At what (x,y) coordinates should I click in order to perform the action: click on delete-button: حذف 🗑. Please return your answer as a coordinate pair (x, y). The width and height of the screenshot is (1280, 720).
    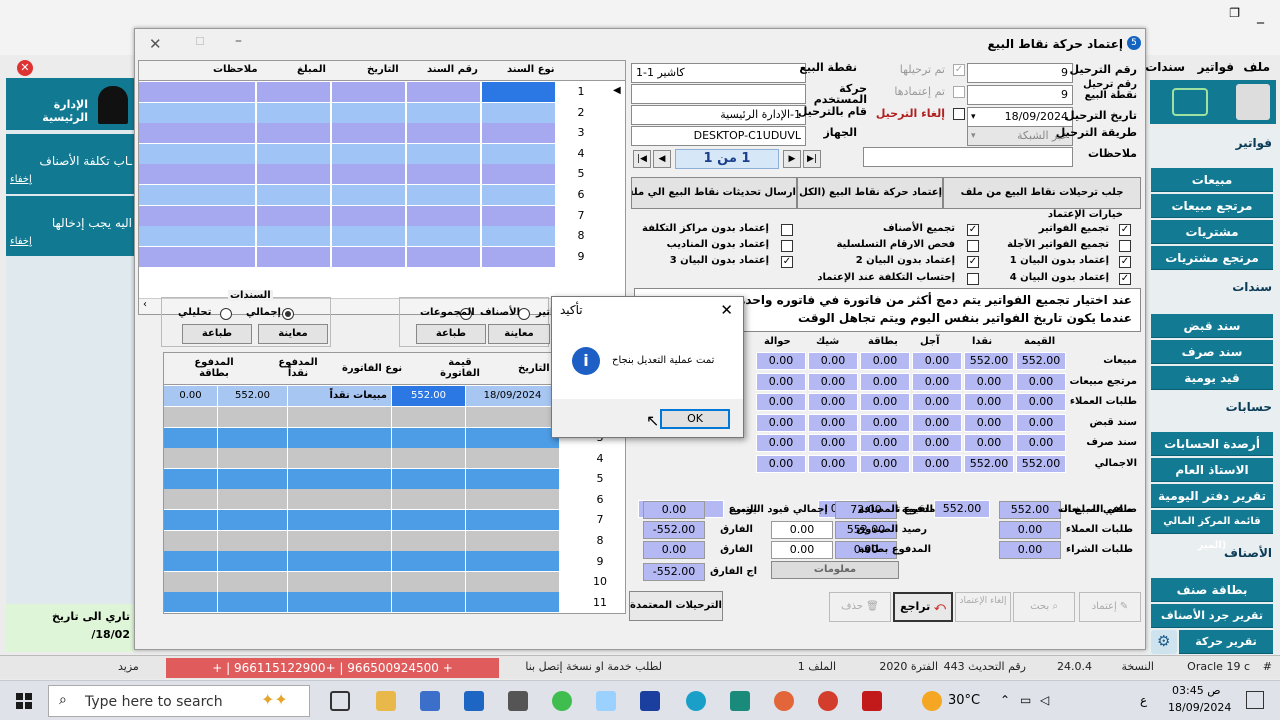
    Looking at the image, I should click on (860, 607).